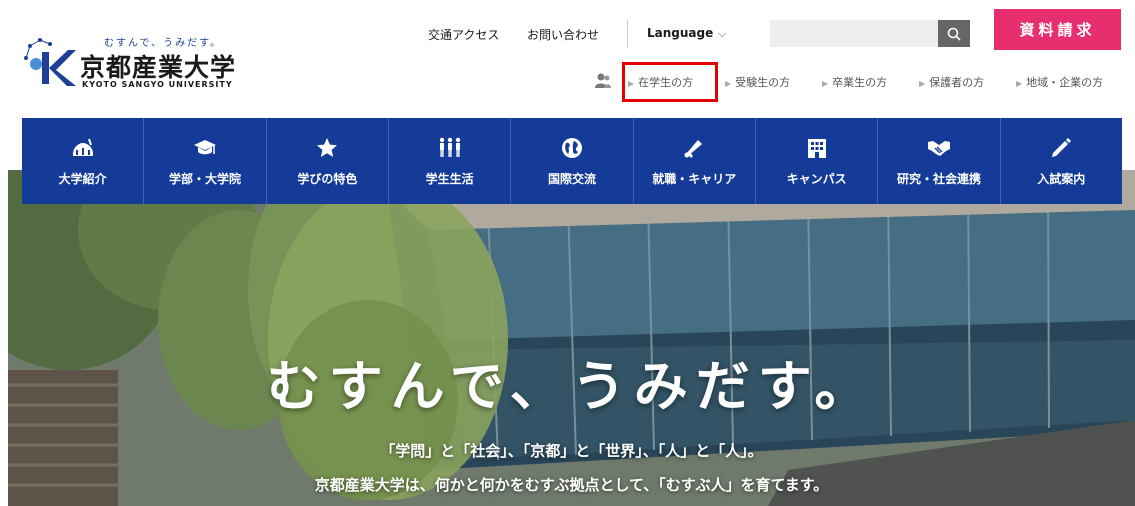 The height and width of the screenshot is (506, 1135). What do you see at coordinates (83, 161) in the screenshot?
I see `nav-item-about: 大学紹介` at bounding box center [83, 161].